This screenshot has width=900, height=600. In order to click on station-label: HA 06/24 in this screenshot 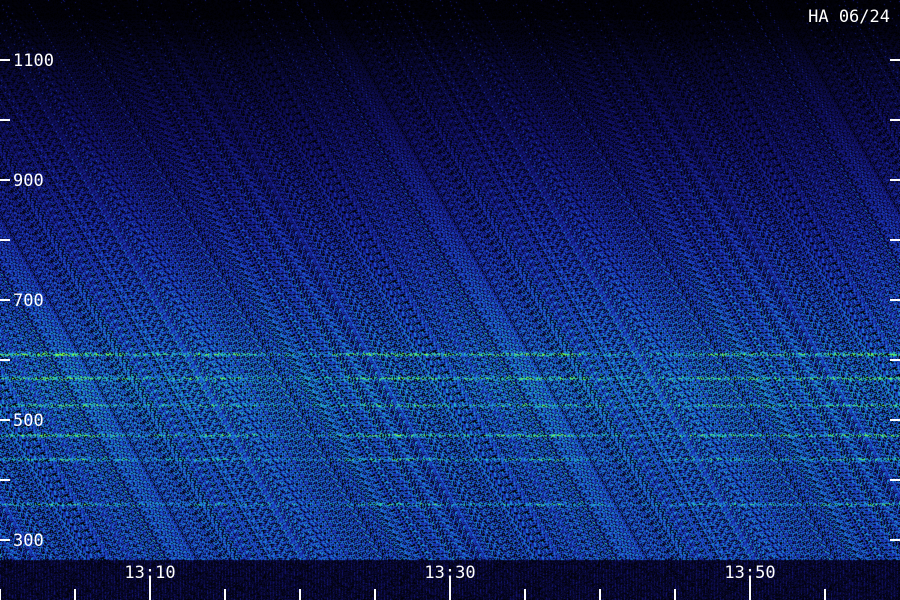, I will do `click(849, 17)`.